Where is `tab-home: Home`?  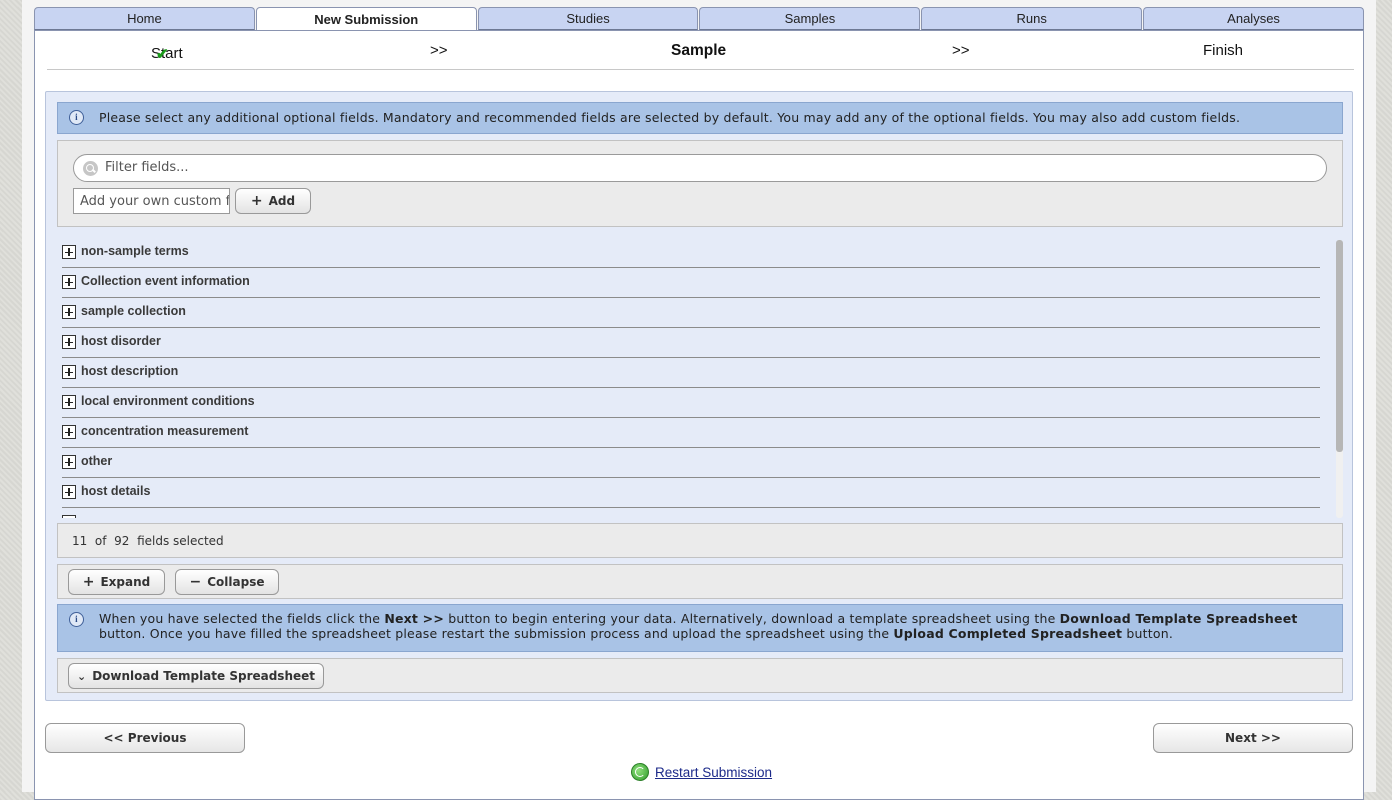
tab-home: Home is located at coordinates (144, 18).